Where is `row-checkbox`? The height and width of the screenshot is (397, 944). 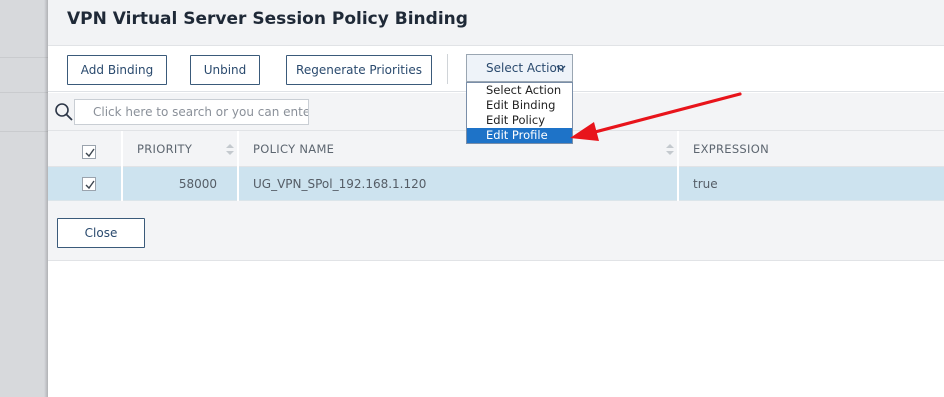 row-checkbox is located at coordinates (89, 184).